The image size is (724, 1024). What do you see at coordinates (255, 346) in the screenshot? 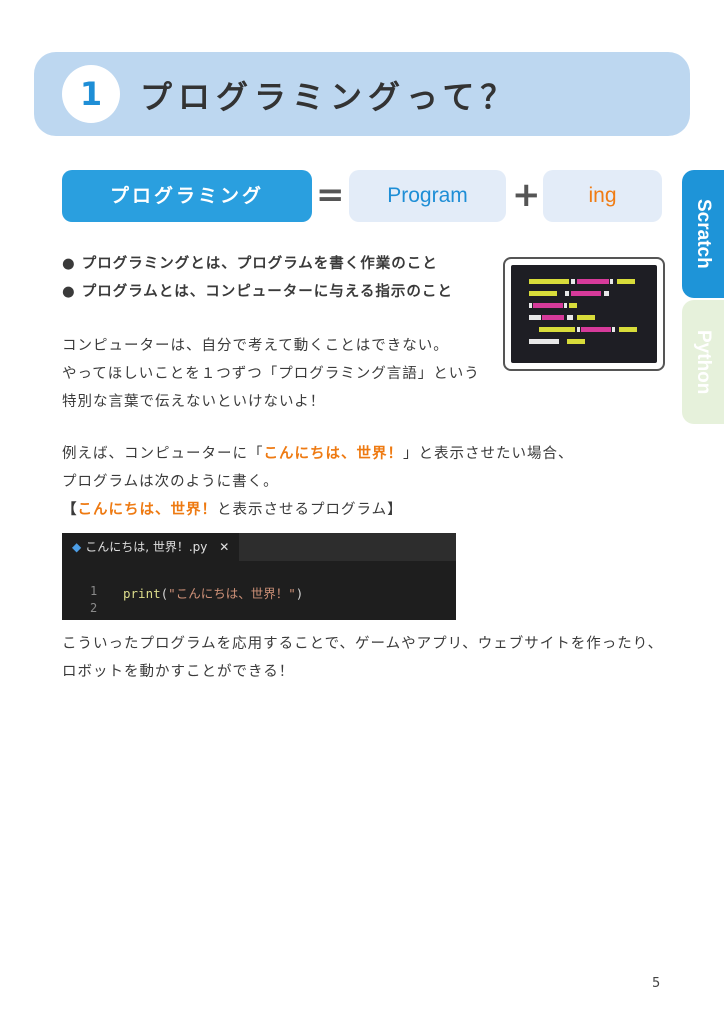
I see `para1-line1: コンピューターは、自分で考えて動くことはできない。` at bounding box center [255, 346].